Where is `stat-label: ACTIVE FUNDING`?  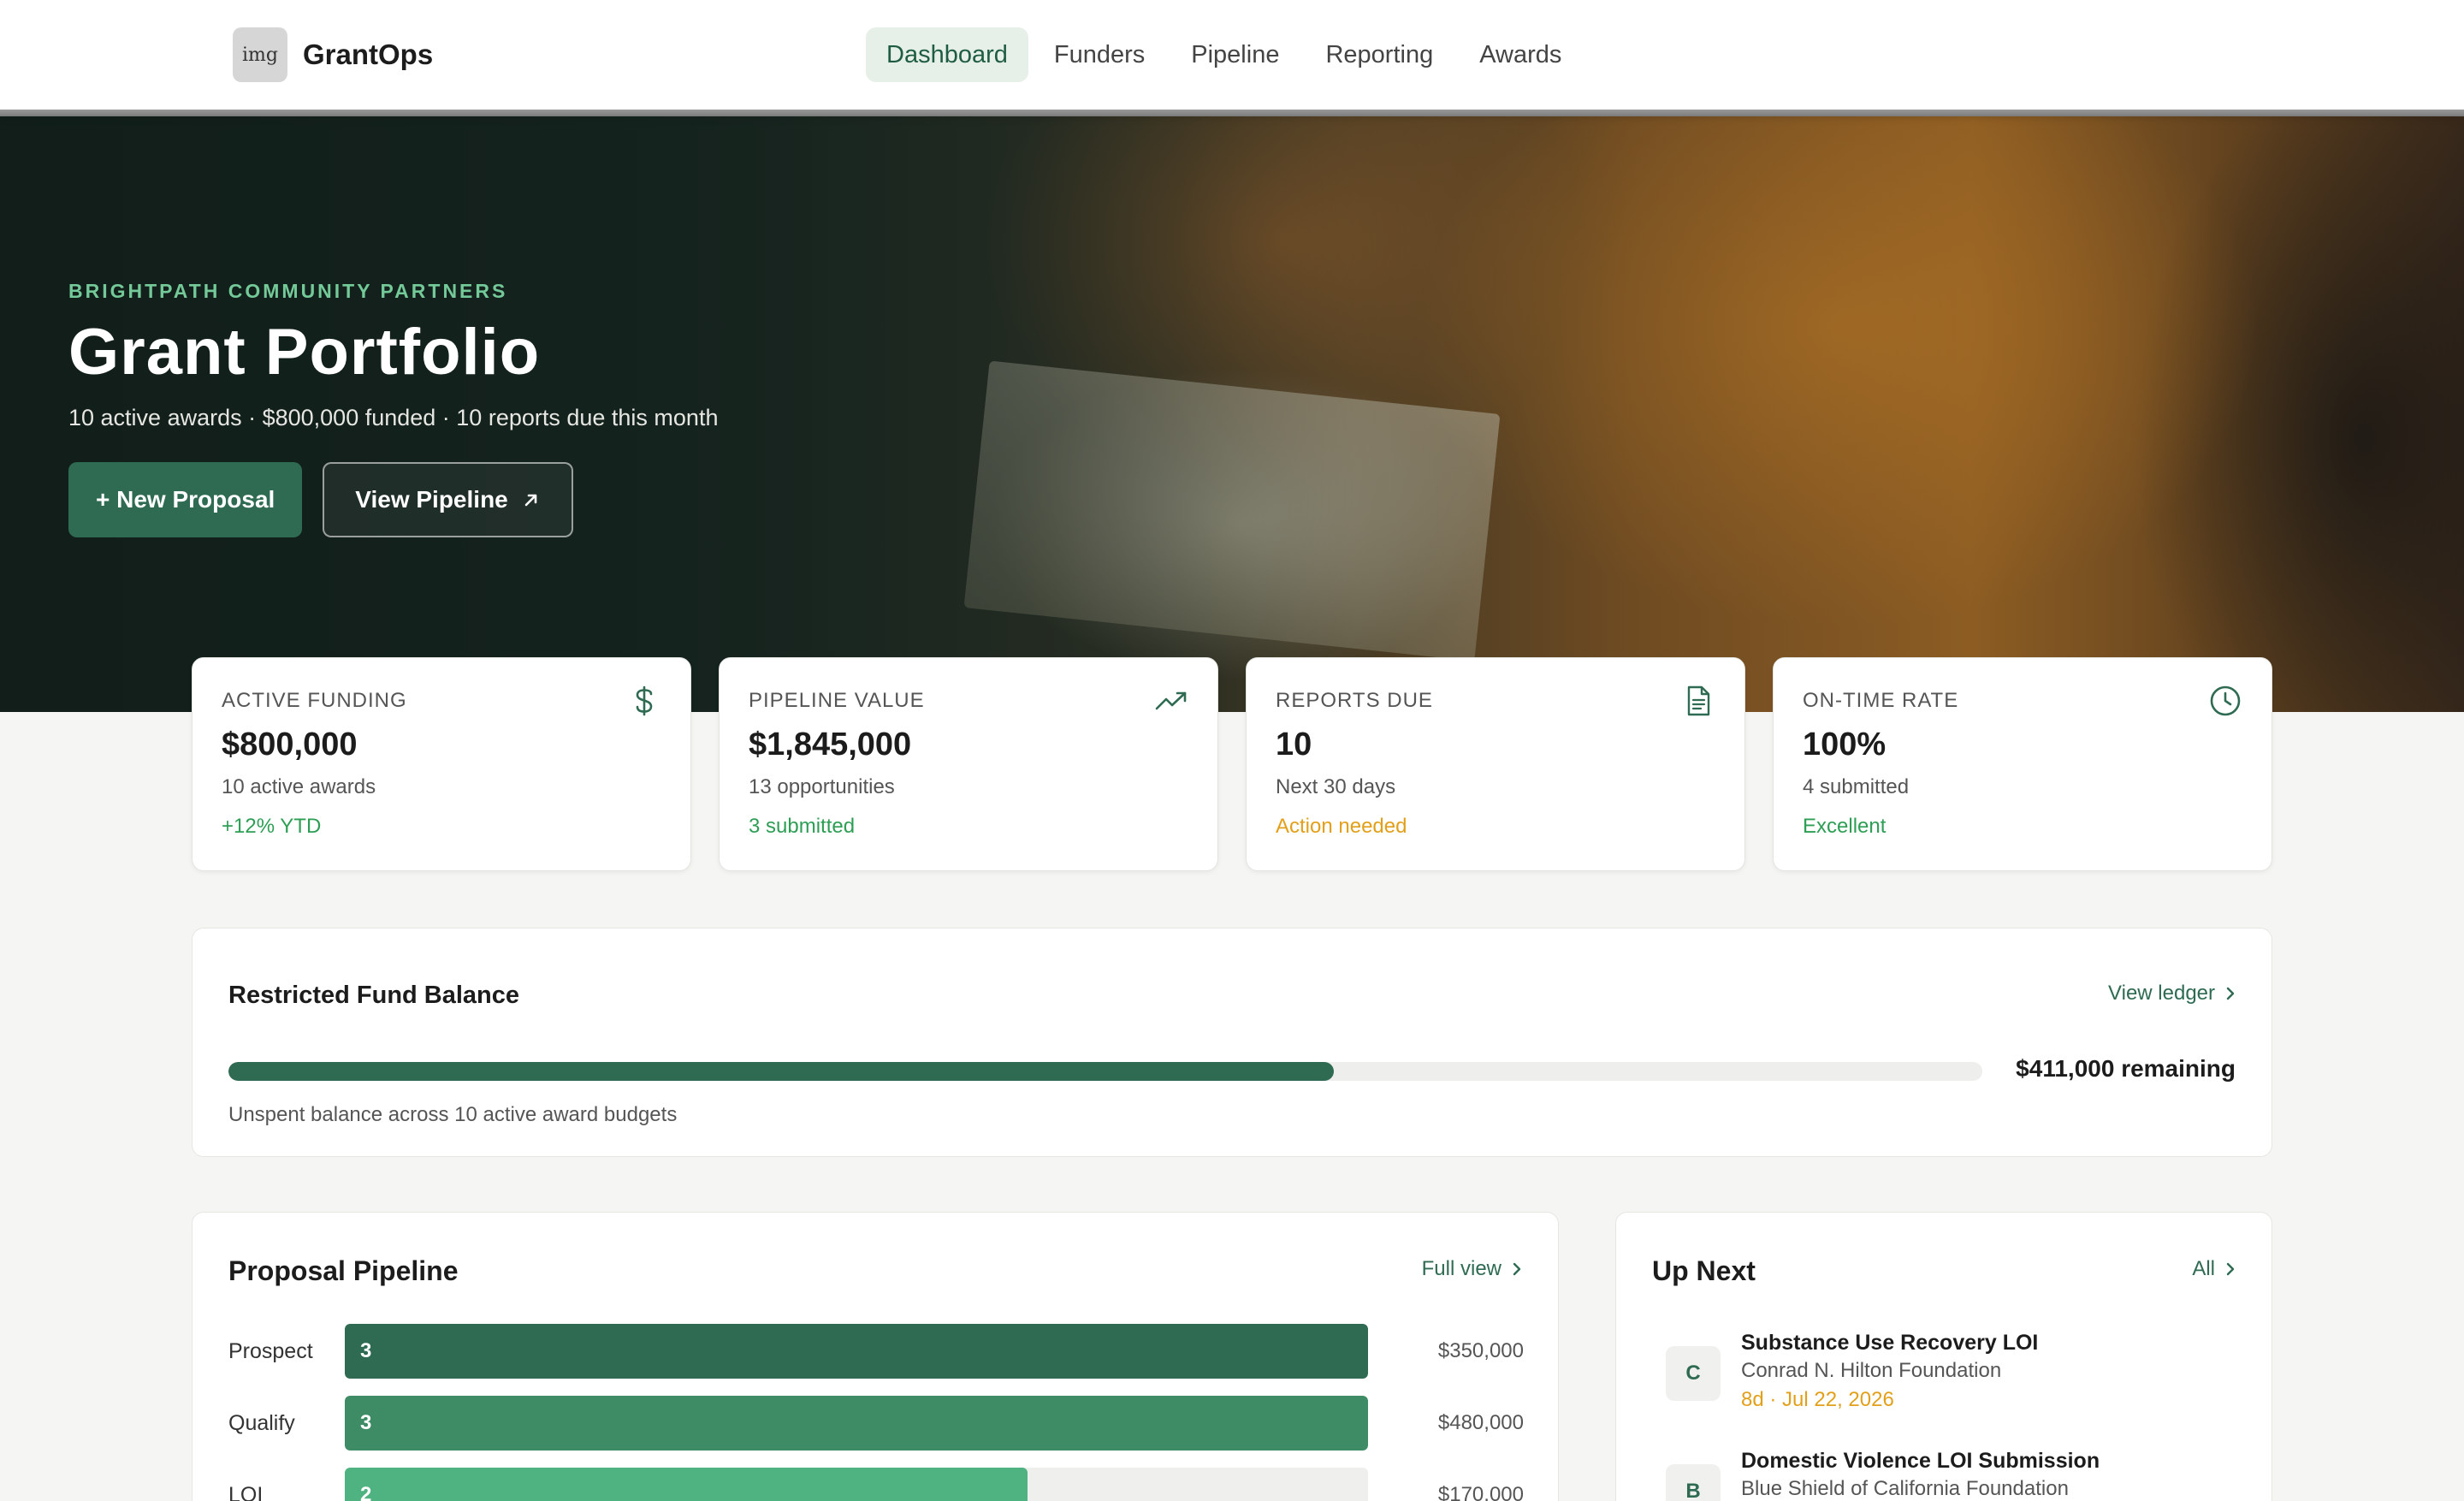
stat-label: ACTIVE FUNDING is located at coordinates (314, 701).